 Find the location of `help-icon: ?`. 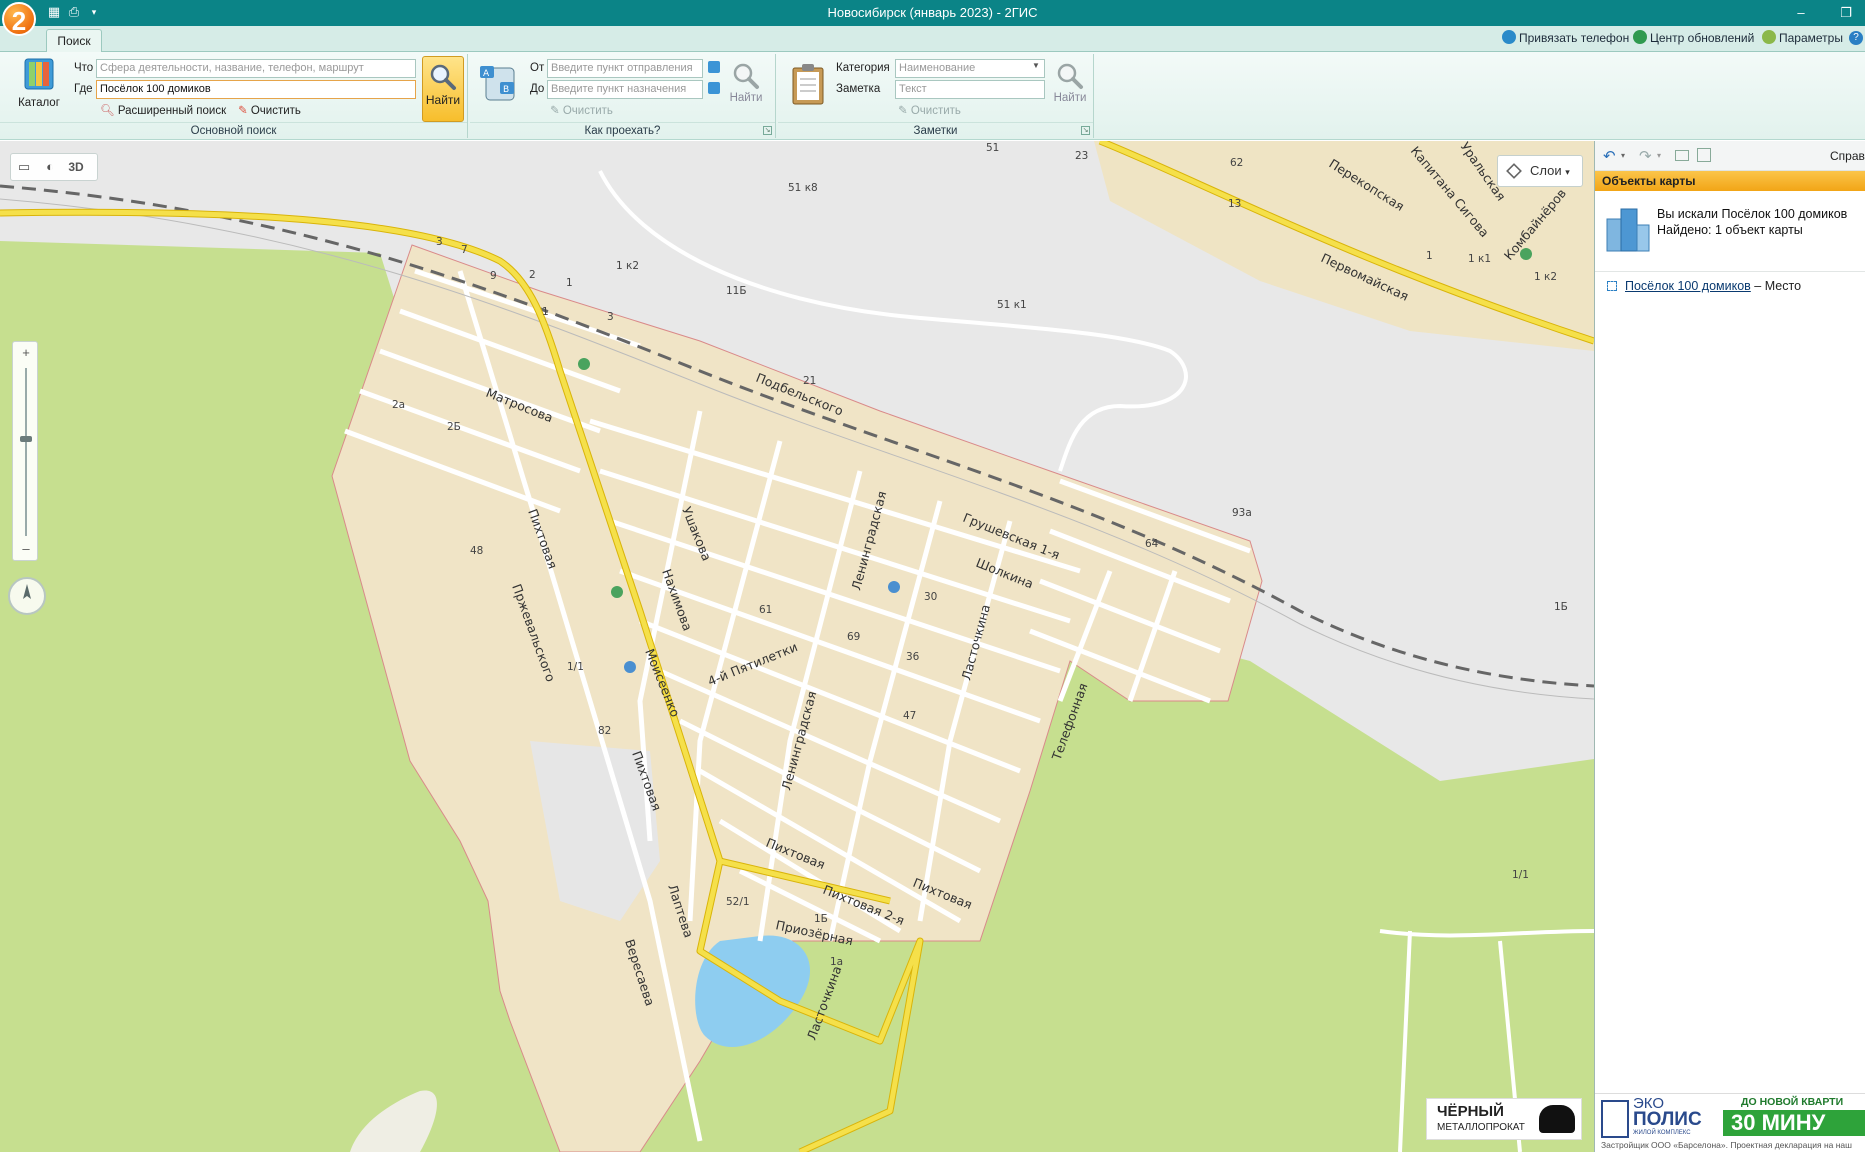

help-icon: ? is located at coordinates (1856, 38).